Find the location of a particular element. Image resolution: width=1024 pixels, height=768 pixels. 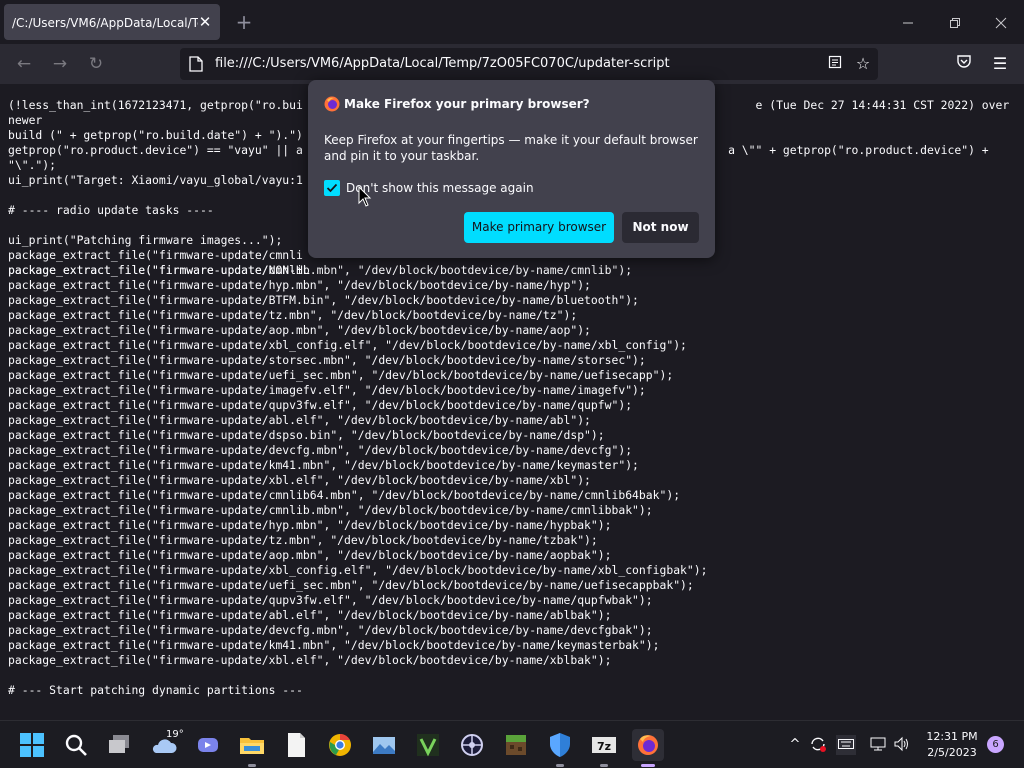

pocket-icon is located at coordinates (964, 64).